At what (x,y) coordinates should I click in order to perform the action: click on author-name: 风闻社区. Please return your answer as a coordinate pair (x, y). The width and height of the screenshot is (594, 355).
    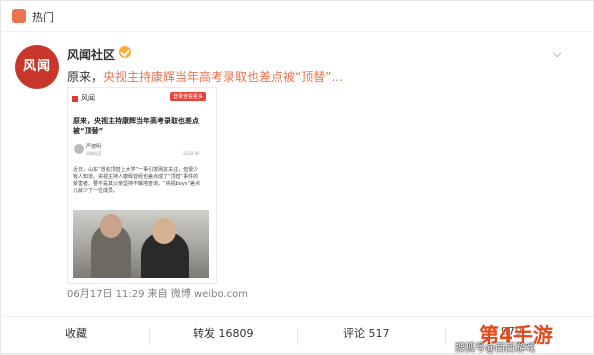
    Looking at the image, I should click on (91, 54).